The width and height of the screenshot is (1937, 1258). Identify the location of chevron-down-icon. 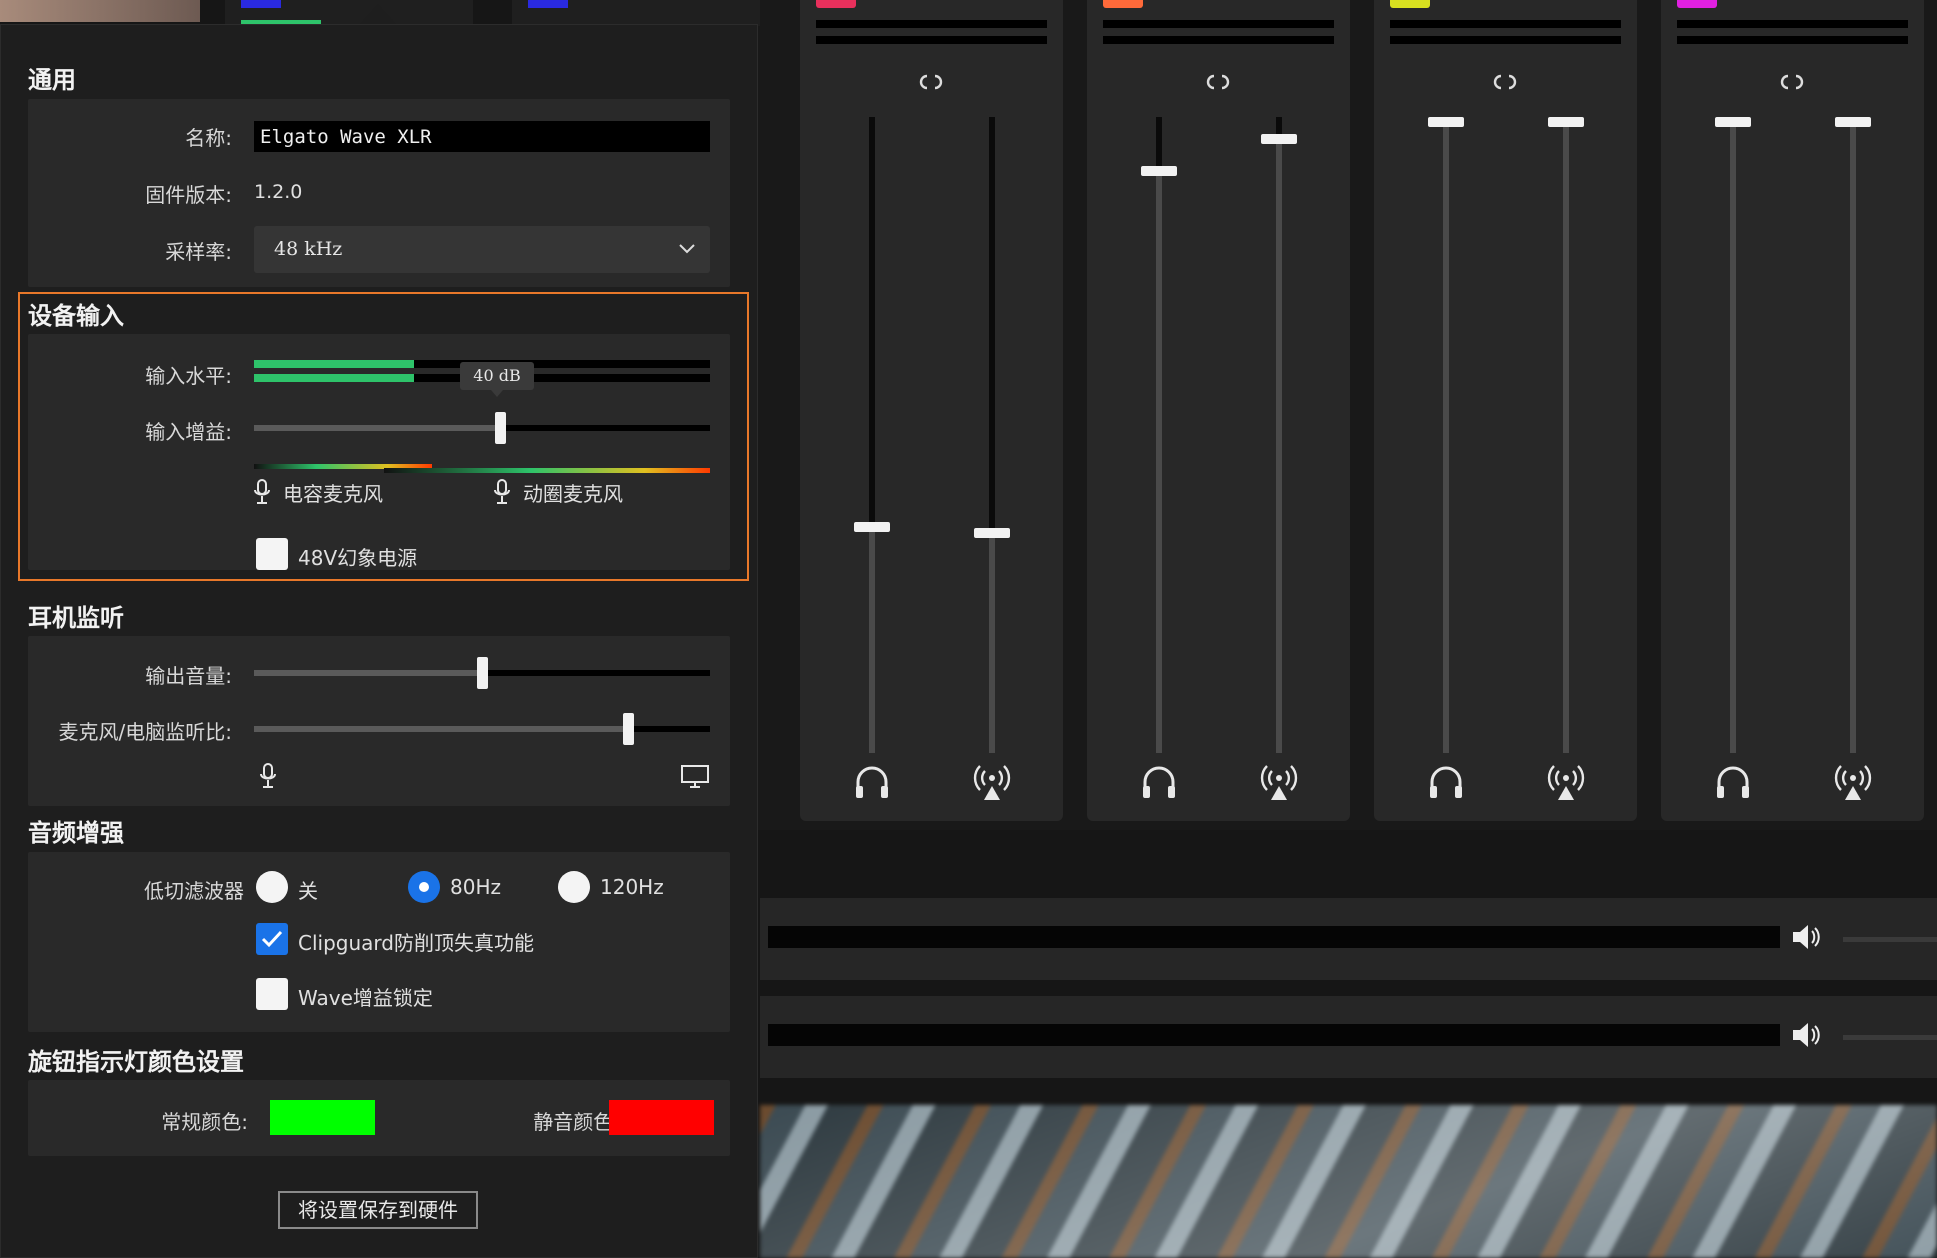
(687, 249).